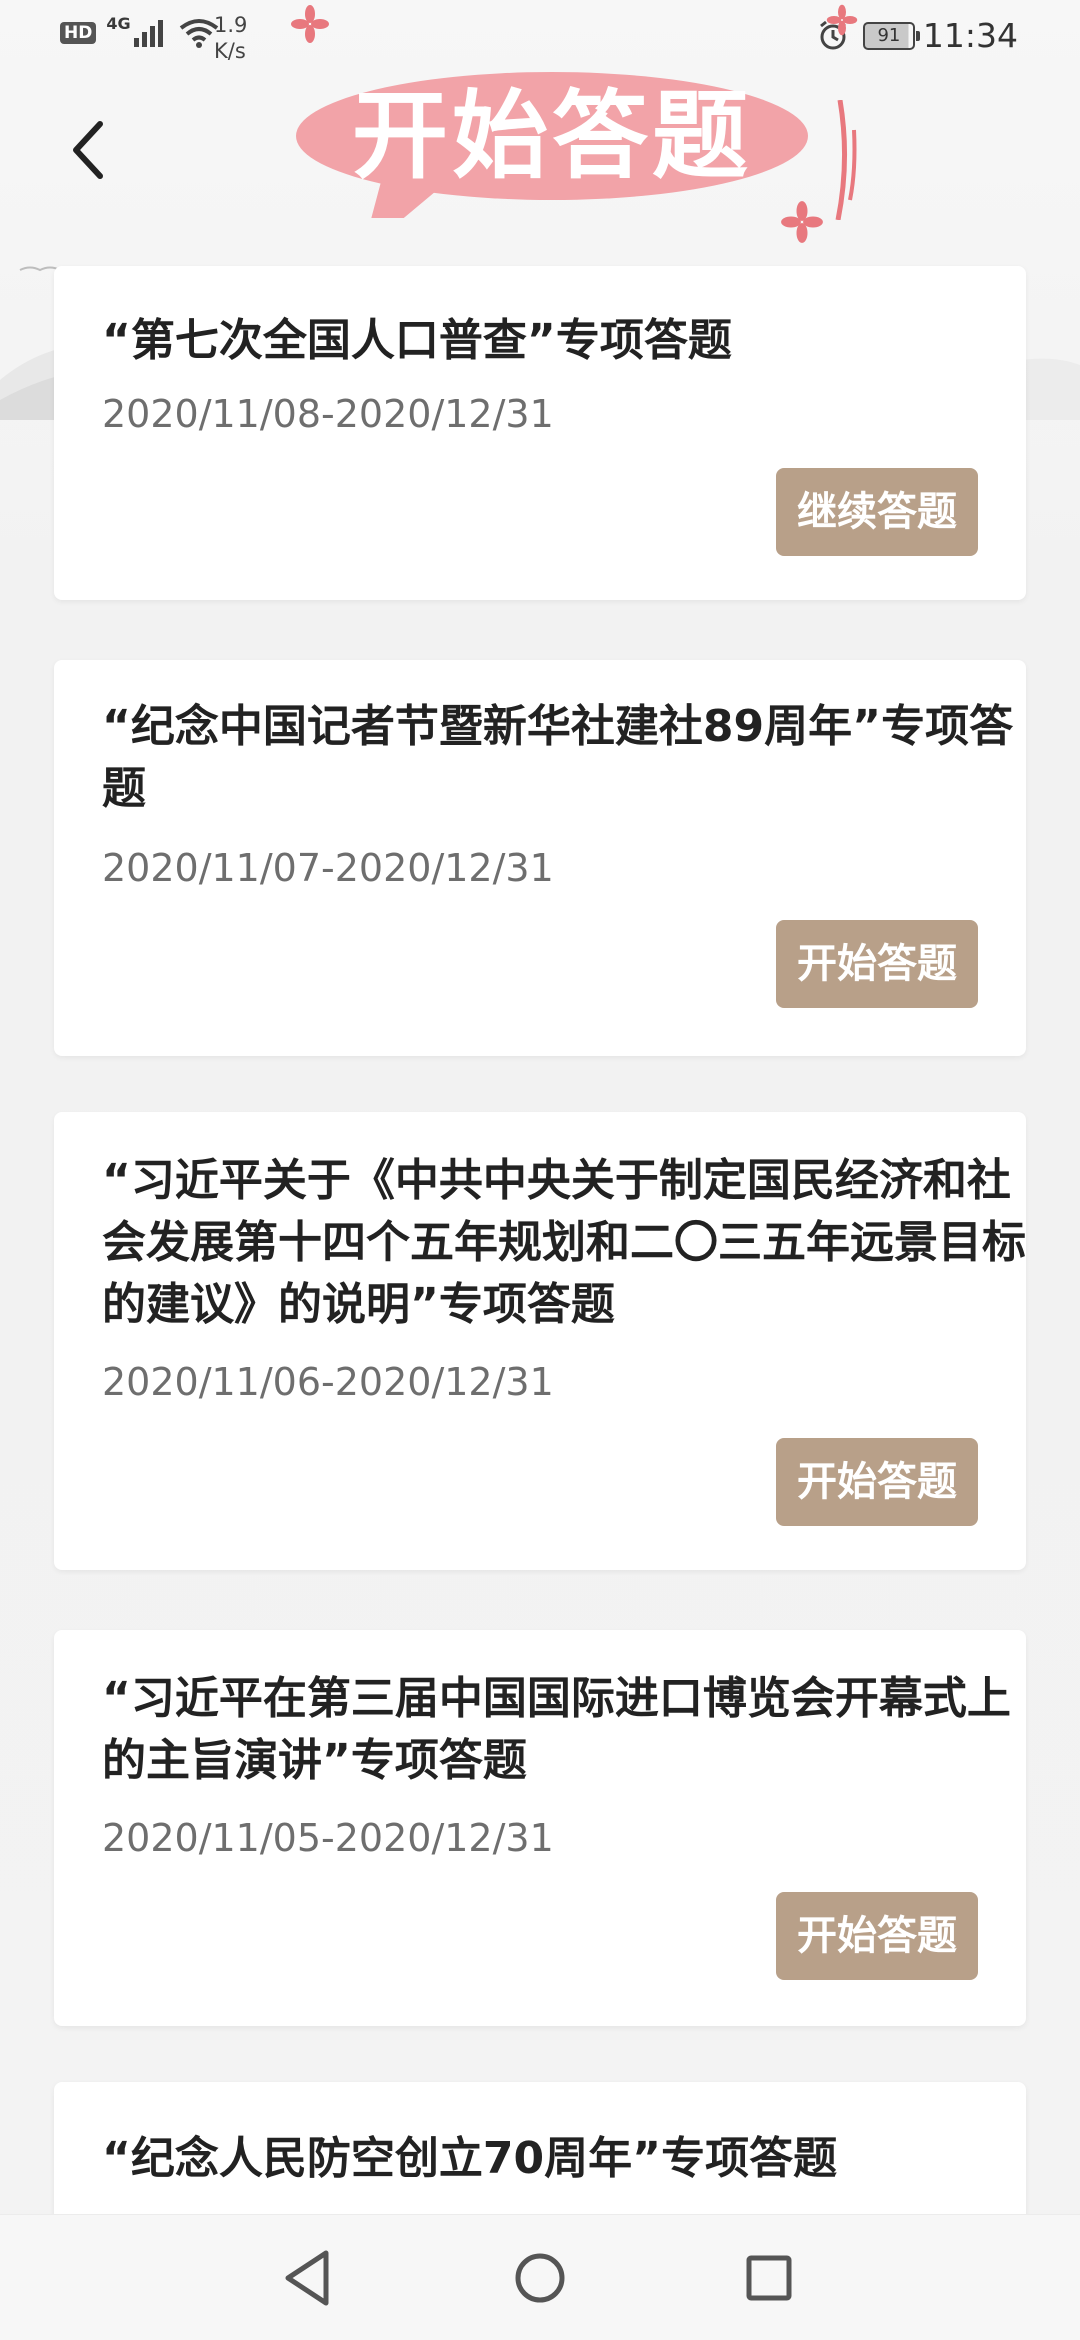 Image resolution: width=1080 pixels, height=2340 pixels. Describe the element at coordinates (417, 340) in the screenshot. I see `quiz-title: “第七次全国人口普查”专项答题` at that location.